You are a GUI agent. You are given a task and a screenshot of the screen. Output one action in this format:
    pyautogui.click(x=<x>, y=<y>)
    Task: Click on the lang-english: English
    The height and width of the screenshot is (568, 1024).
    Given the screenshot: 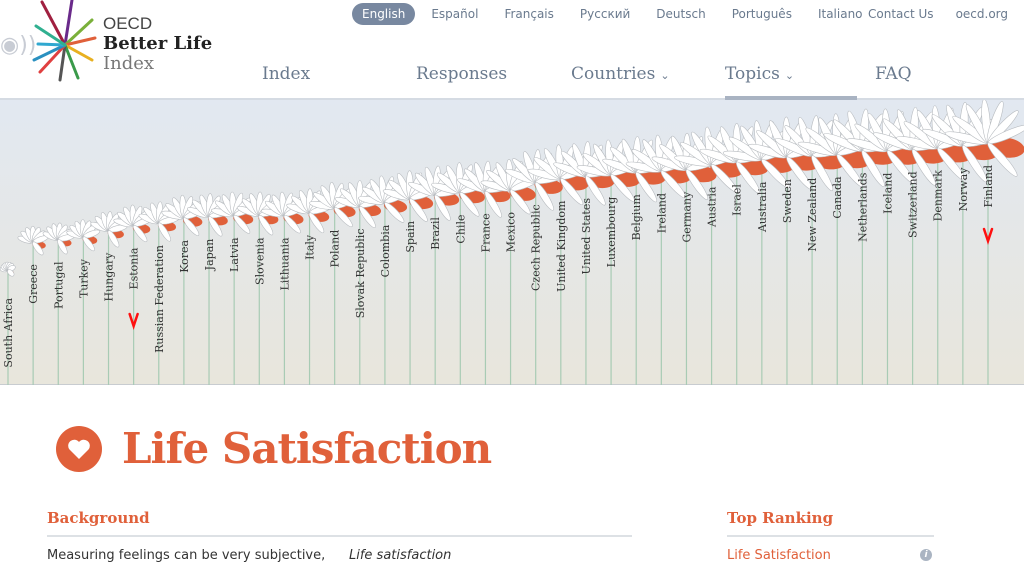 What is the action you would take?
    pyautogui.click(x=384, y=14)
    